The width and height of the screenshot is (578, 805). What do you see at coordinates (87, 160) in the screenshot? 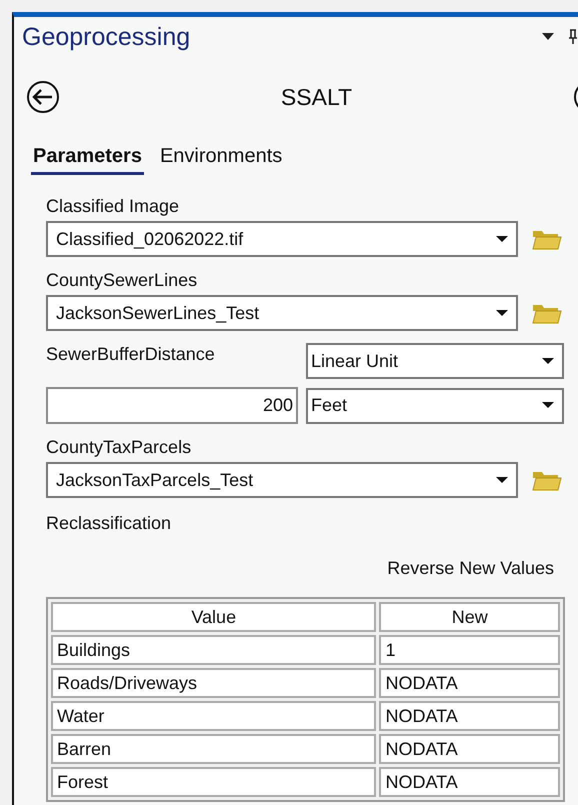
I see `tab: Parameters` at bounding box center [87, 160].